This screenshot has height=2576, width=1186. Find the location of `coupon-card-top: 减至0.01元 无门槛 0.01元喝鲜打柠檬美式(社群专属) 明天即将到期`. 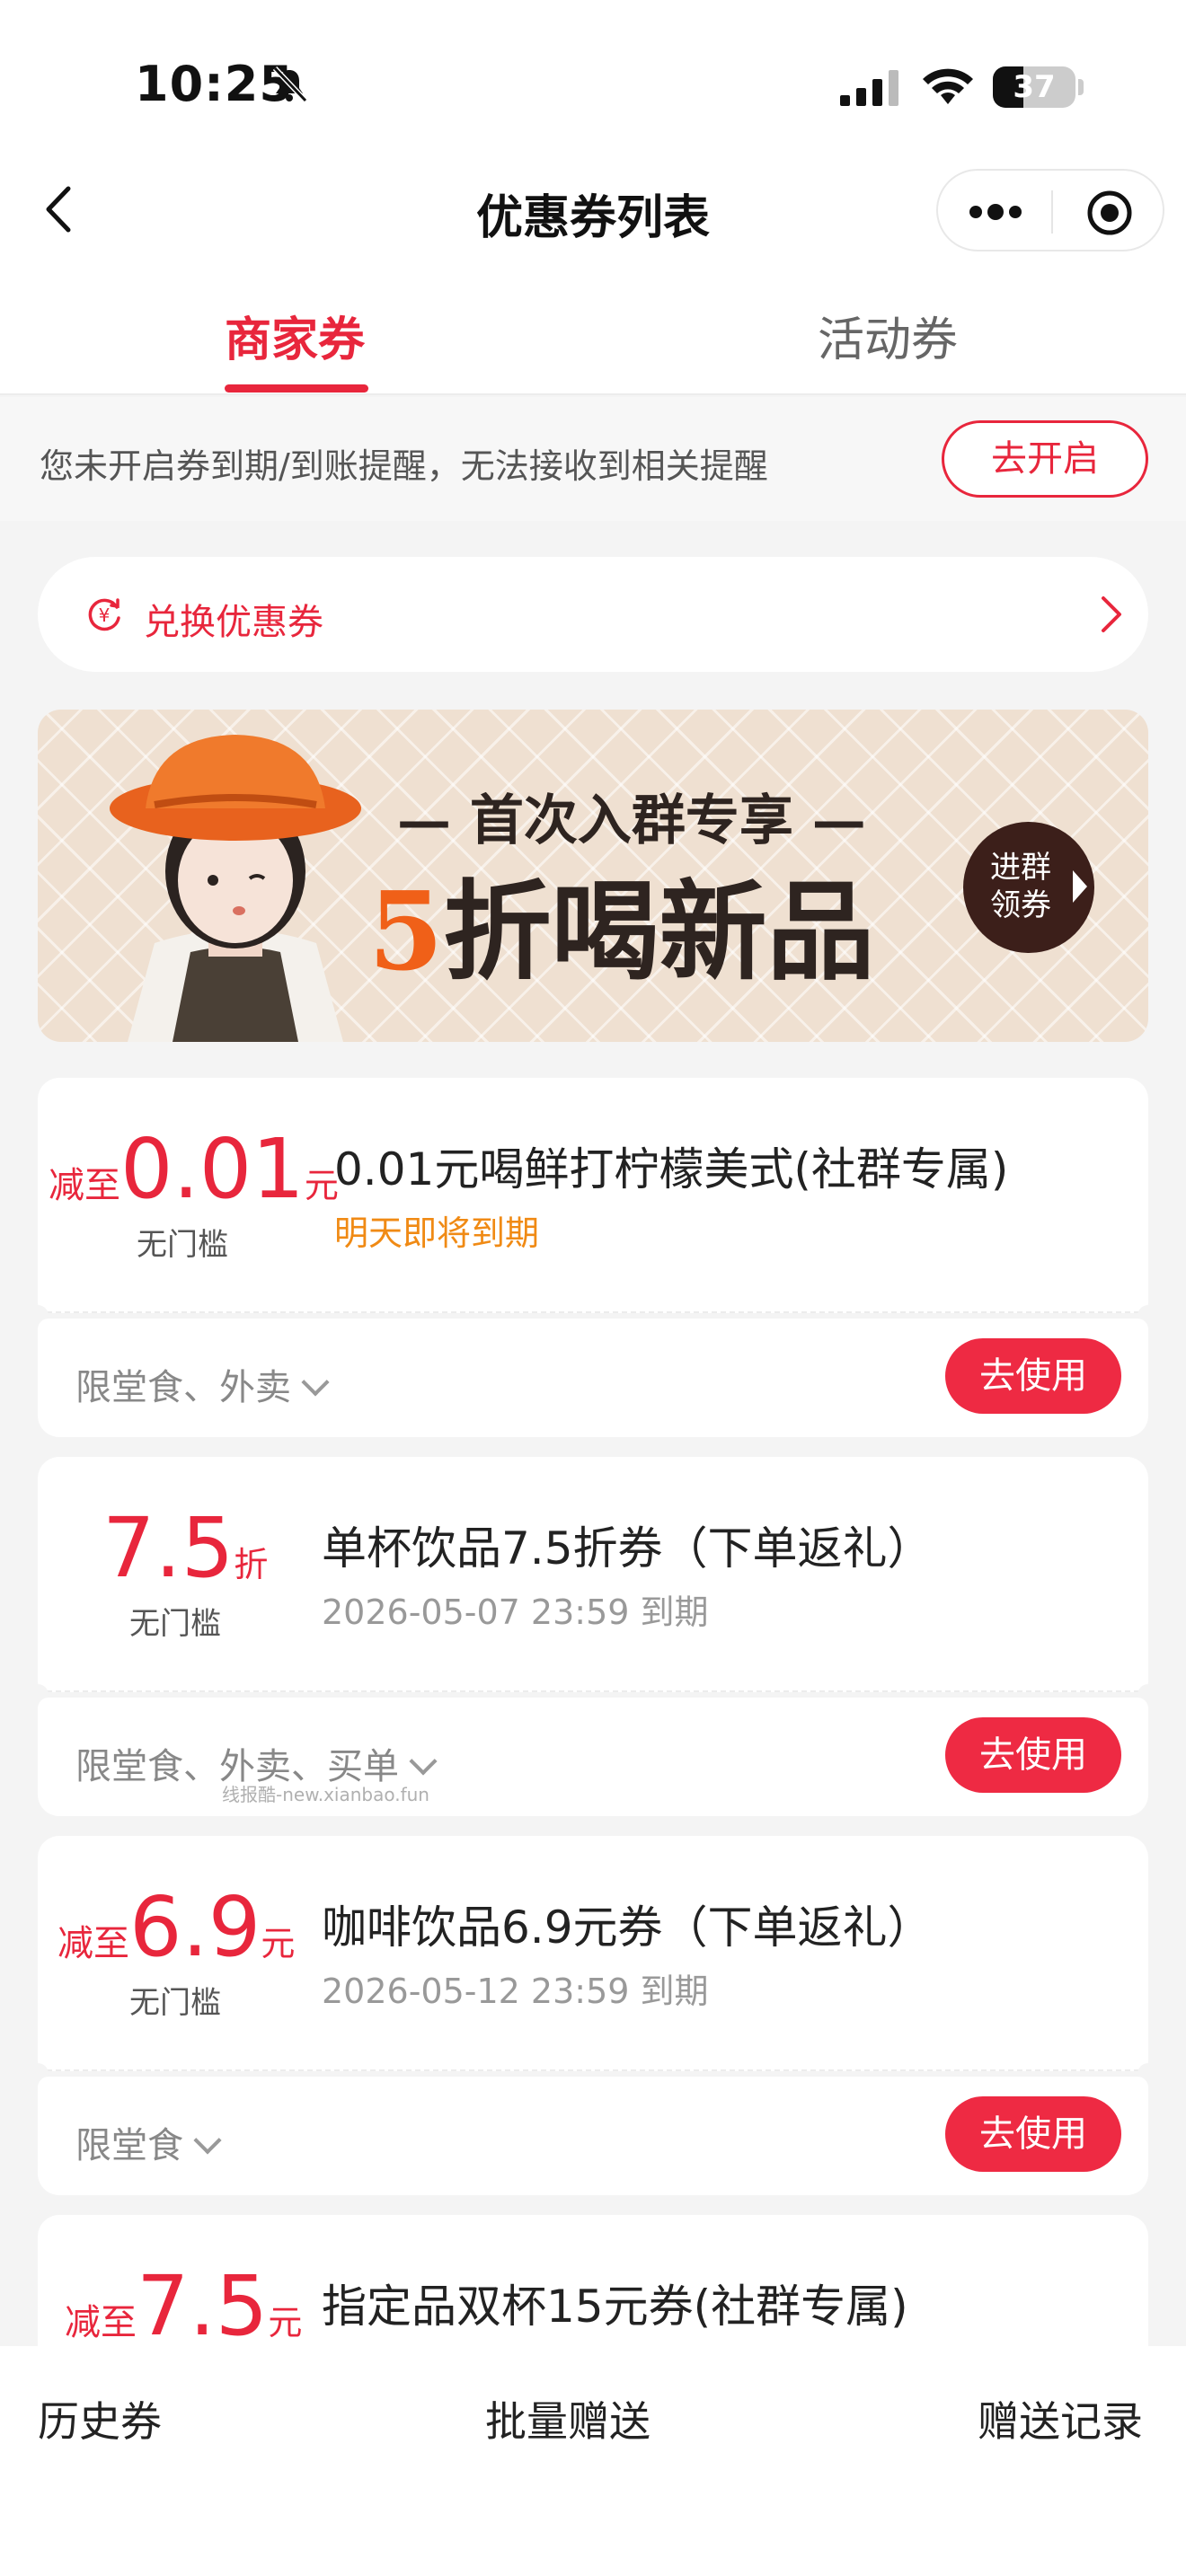

coupon-card-top: 减至0.01元 无门槛 0.01元喝鲜打柠檬美式(社群专属) 明天即将到期 is located at coordinates (593, 1195).